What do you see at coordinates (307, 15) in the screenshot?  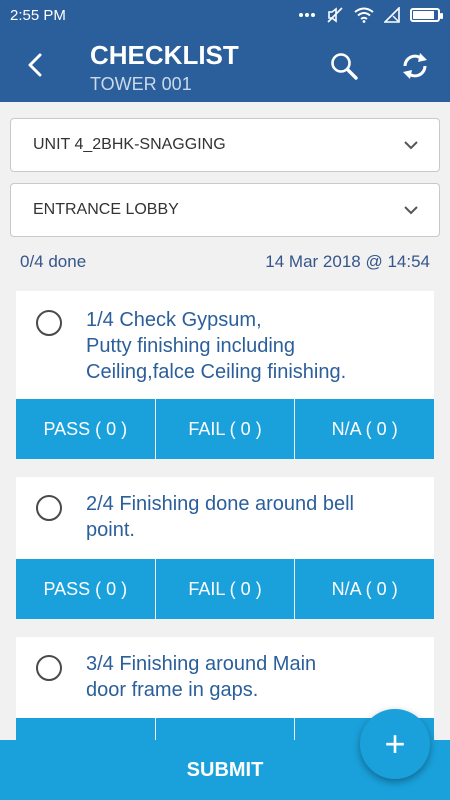 I see `more-dots-icon` at bounding box center [307, 15].